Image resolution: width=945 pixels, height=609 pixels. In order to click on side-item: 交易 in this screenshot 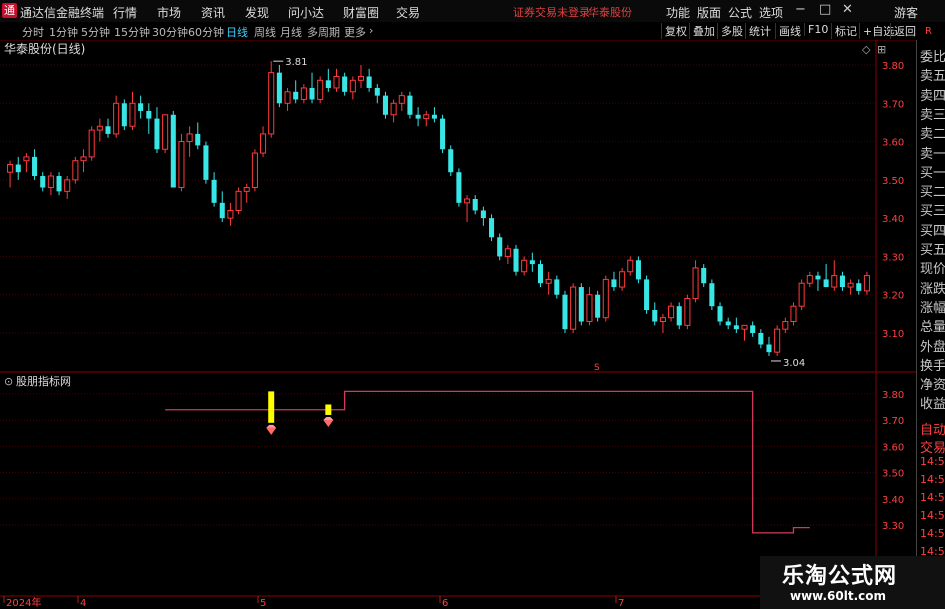, I will do `click(932, 448)`.